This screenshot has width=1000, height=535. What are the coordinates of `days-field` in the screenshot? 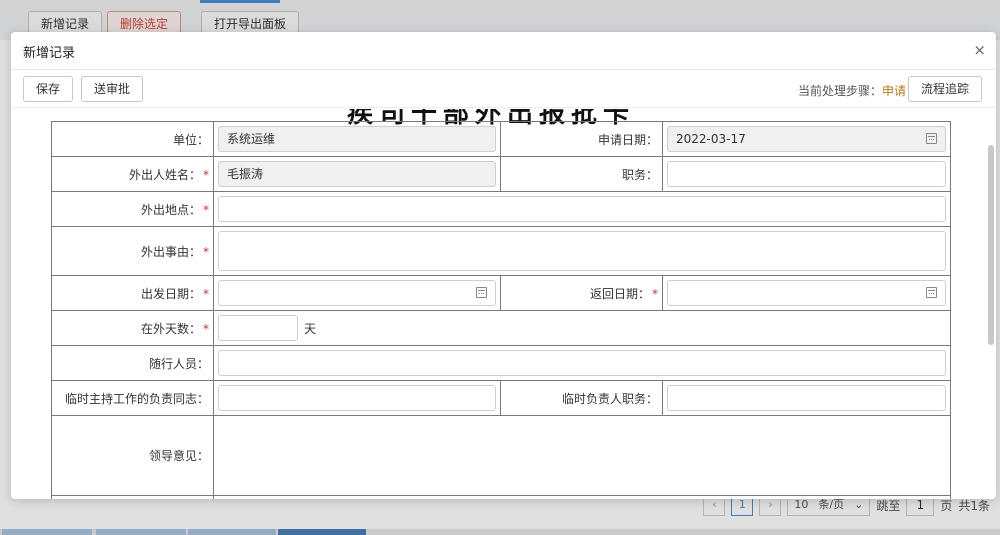 It's located at (258, 328).